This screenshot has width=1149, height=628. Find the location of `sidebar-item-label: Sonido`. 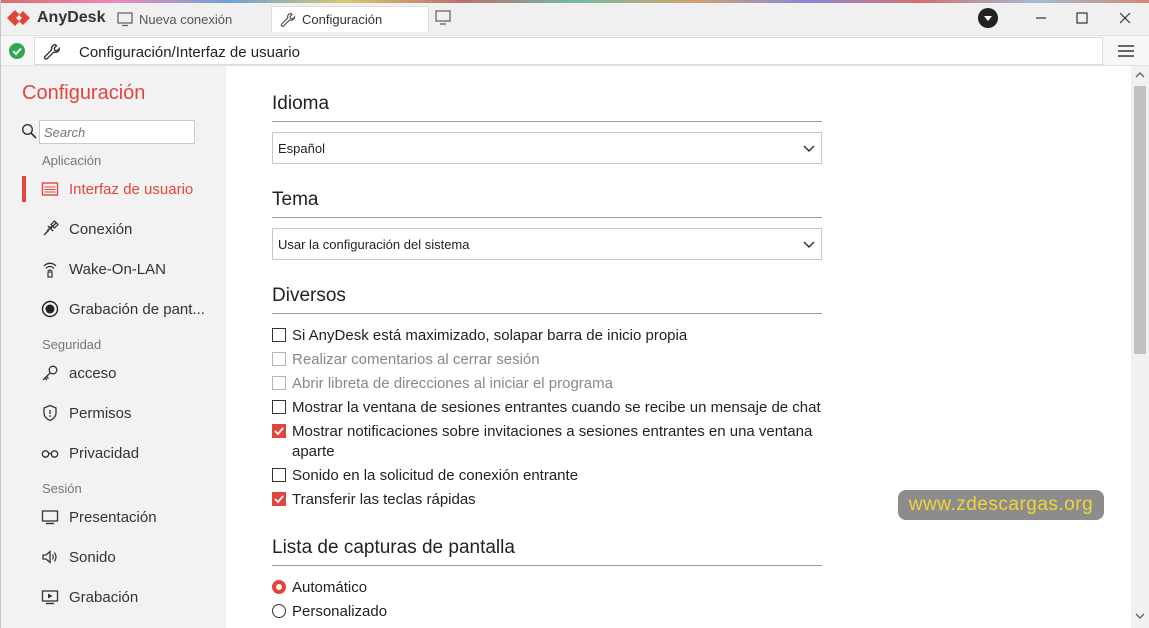

sidebar-item-label: Sonido is located at coordinates (92, 557).